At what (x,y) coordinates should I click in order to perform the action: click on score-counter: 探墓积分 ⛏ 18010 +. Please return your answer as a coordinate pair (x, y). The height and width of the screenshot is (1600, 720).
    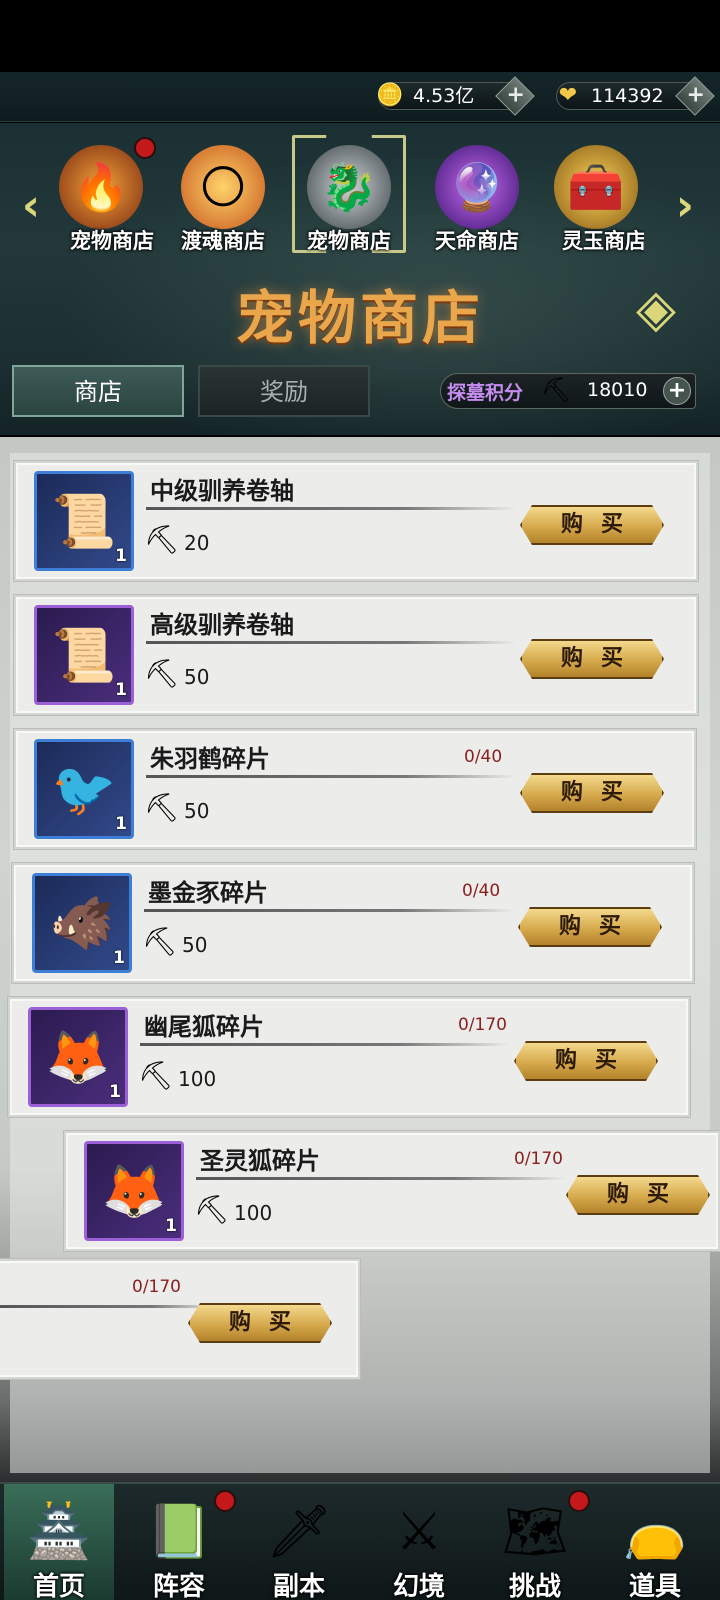
    Looking at the image, I should click on (568, 391).